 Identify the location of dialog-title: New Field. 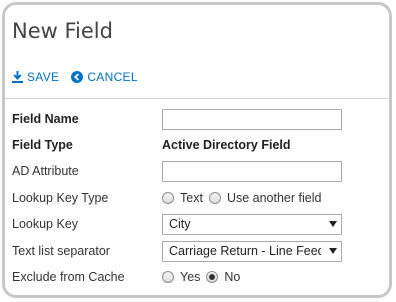
(62, 31).